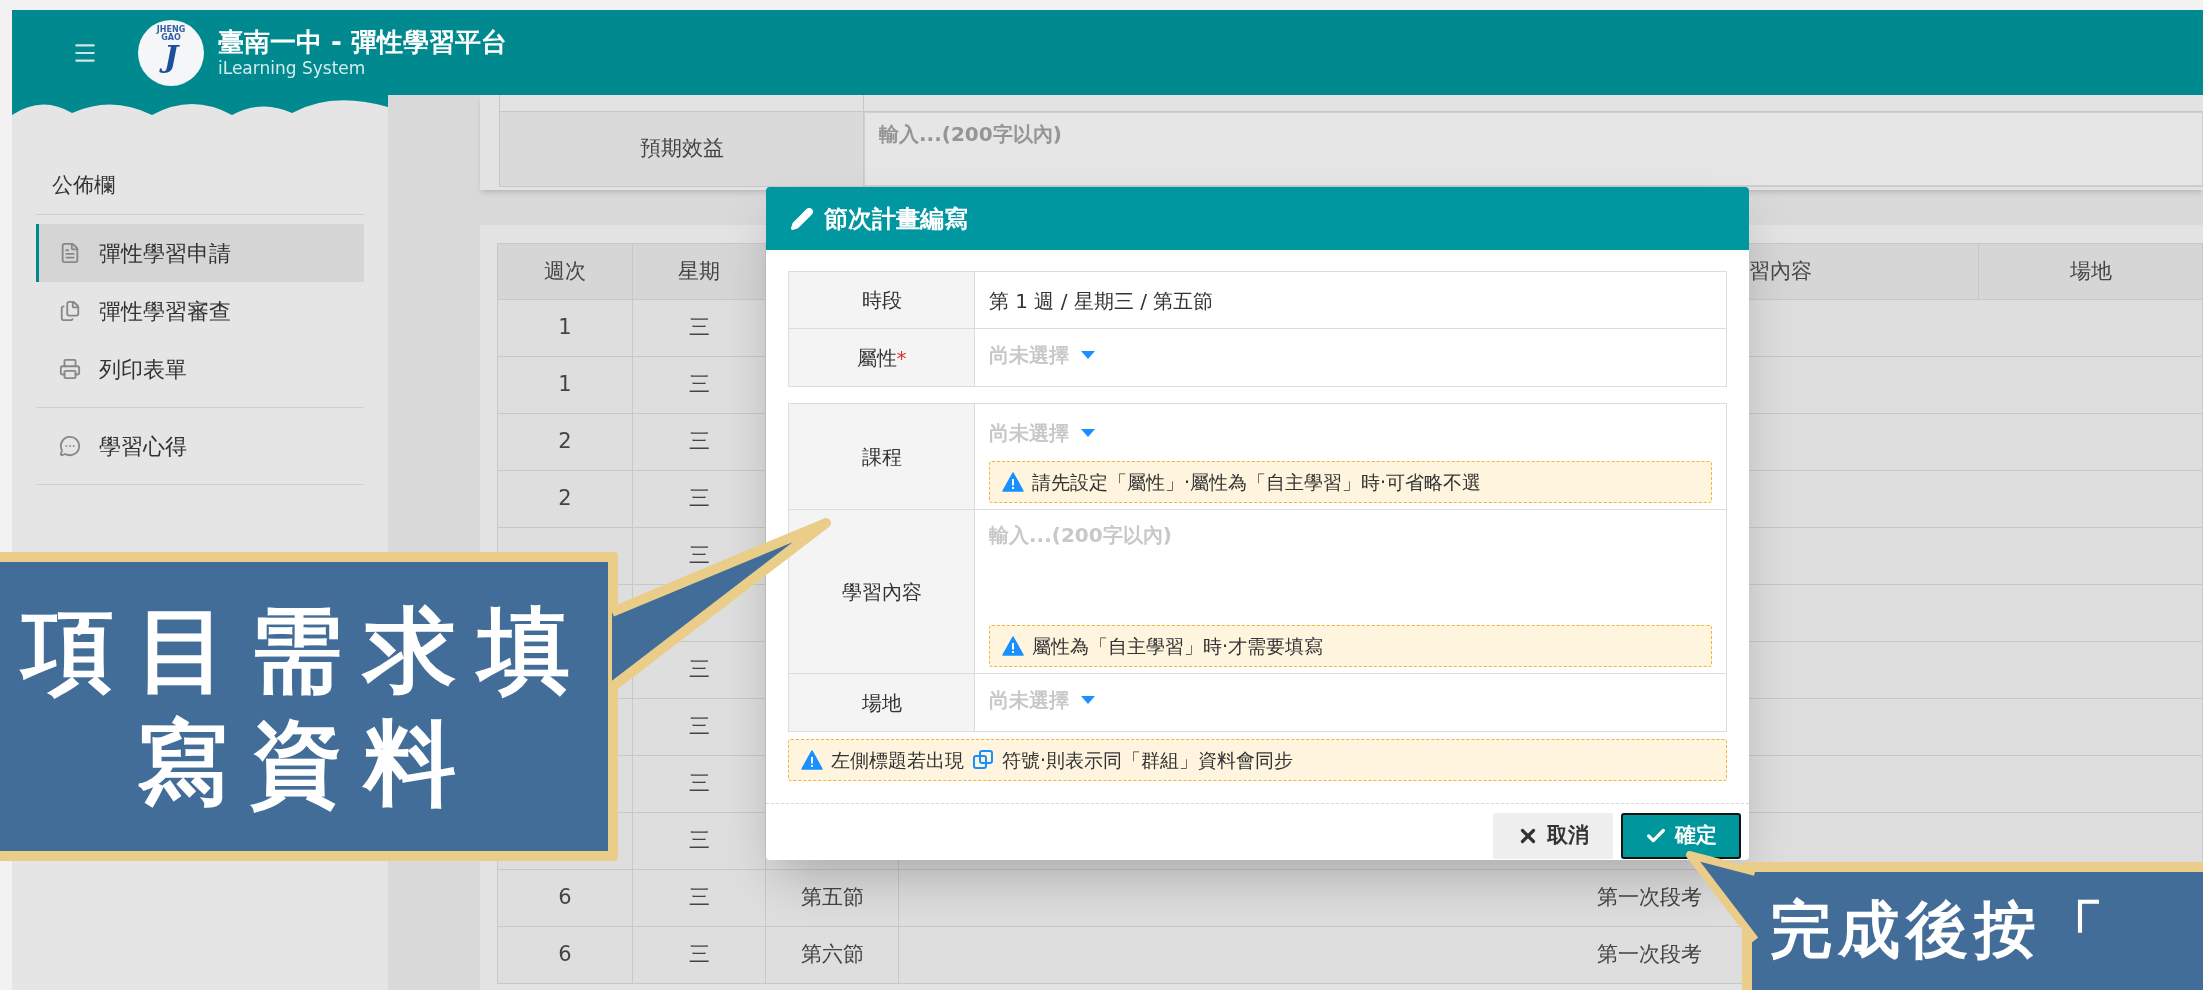  What do you see at coordinates (200, 446) in the screenshot?
I see `sidebar-item: 學習心得` at bounding box center [200, 446].